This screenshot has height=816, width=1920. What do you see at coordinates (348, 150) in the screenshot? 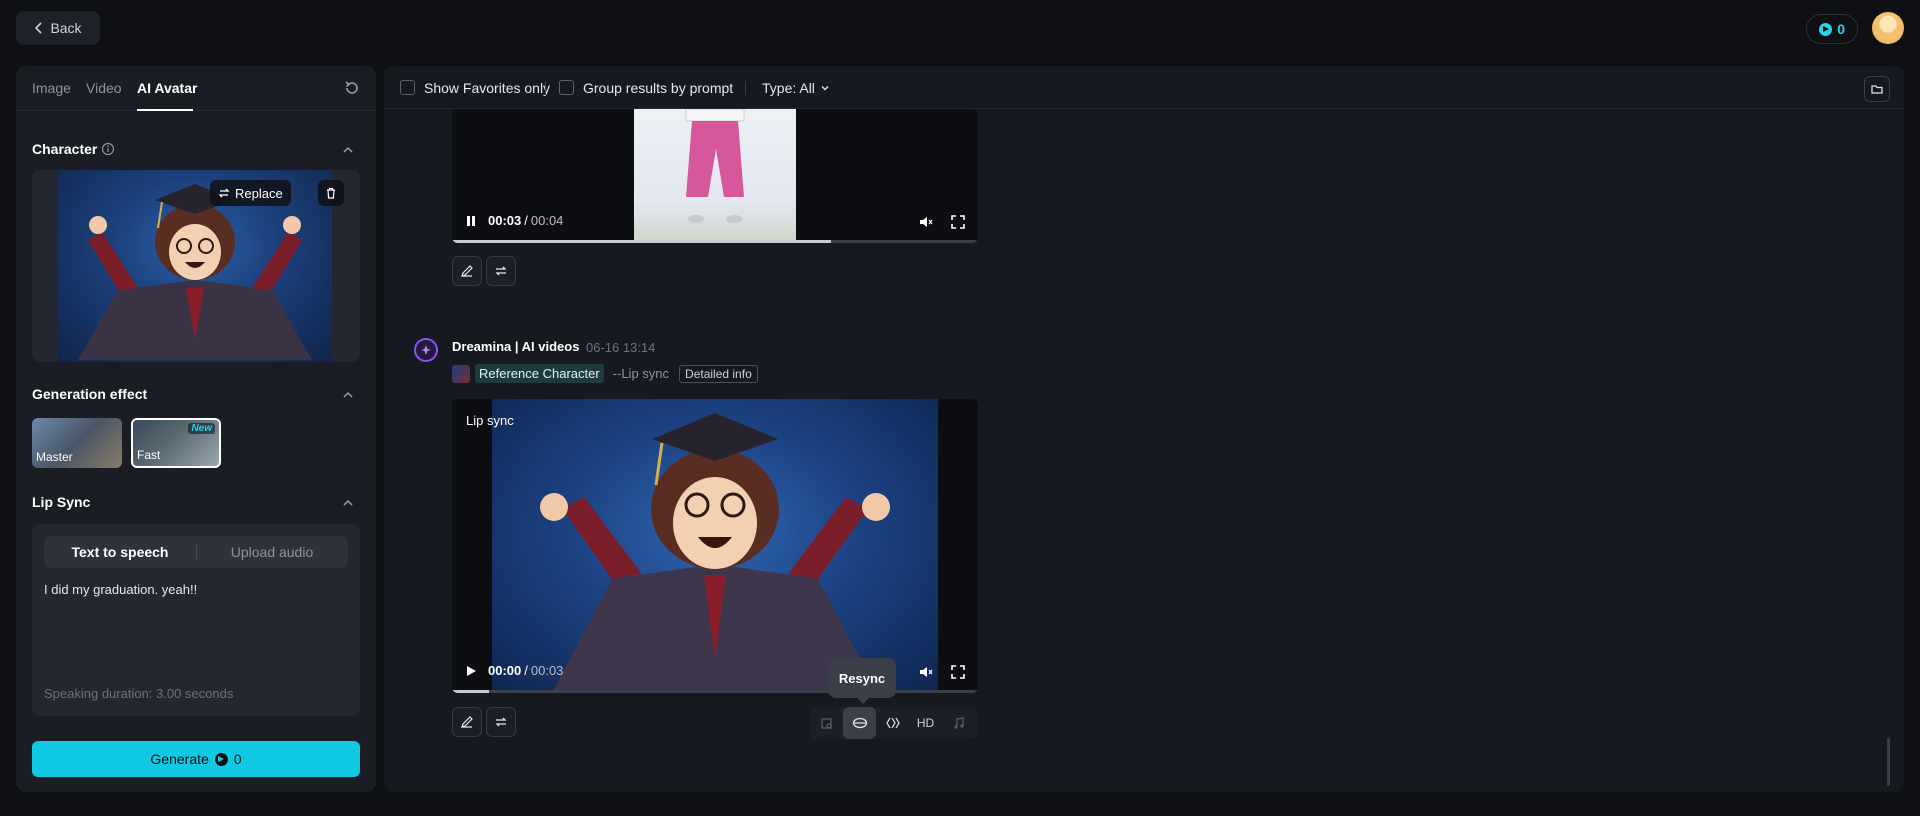
I see `collapse-character-icon` at bounding box center [348, 150].